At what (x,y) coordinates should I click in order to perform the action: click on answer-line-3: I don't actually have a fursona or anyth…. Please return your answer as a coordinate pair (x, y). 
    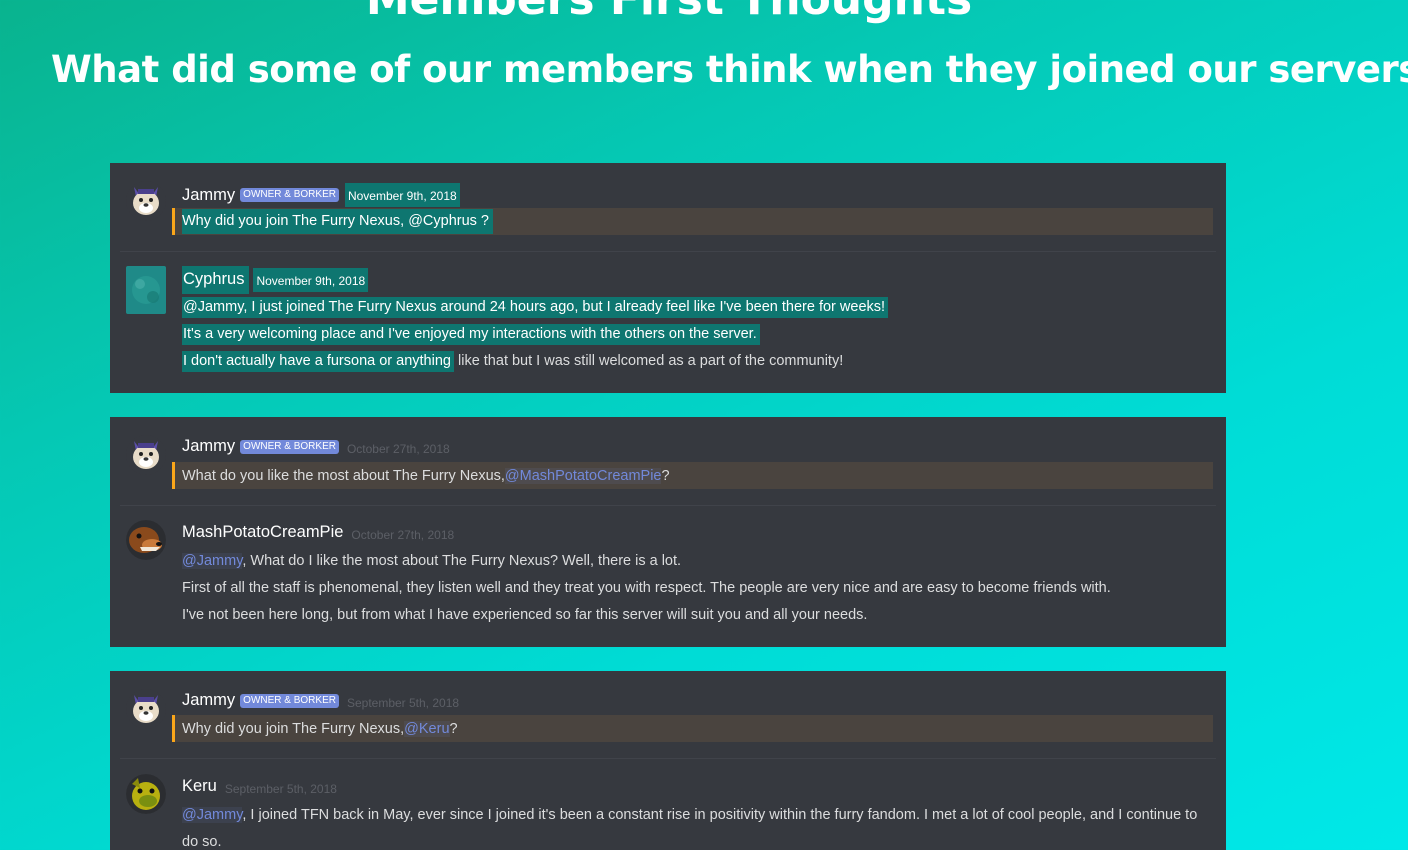
    Looking at the image, I should click on (512, 361).